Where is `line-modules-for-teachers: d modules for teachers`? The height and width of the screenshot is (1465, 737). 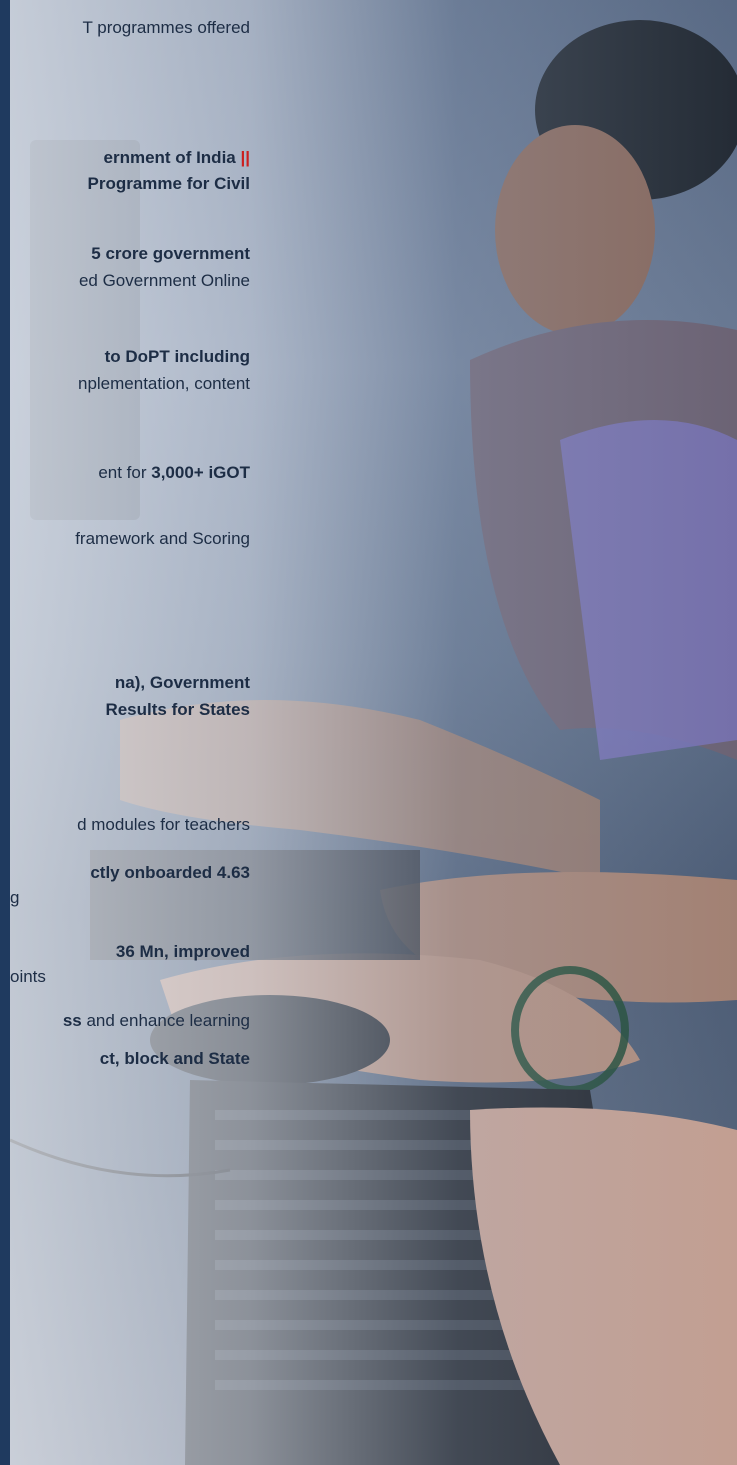 line-modules-for-teachers: d modules for teachers is located at coordinates (163, 824).